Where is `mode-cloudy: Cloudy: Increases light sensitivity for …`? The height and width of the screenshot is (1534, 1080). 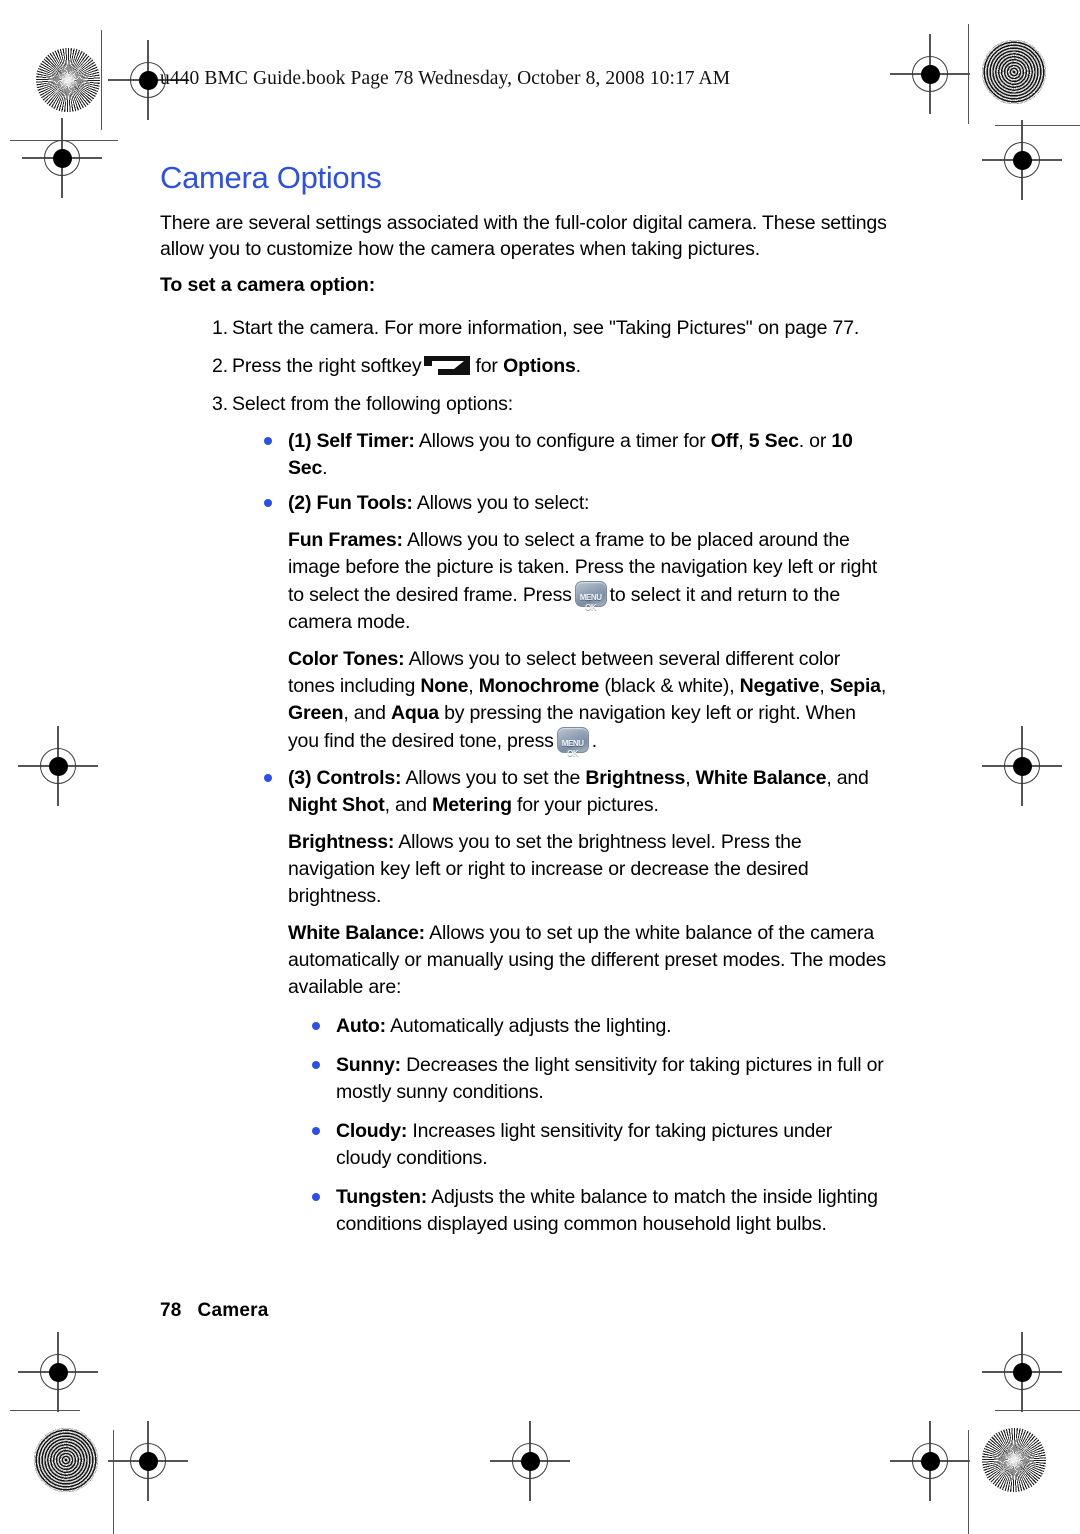 mode-cloudy: Cloudy: Increases light sensitivity for … is located at coordinates (599, 1145).